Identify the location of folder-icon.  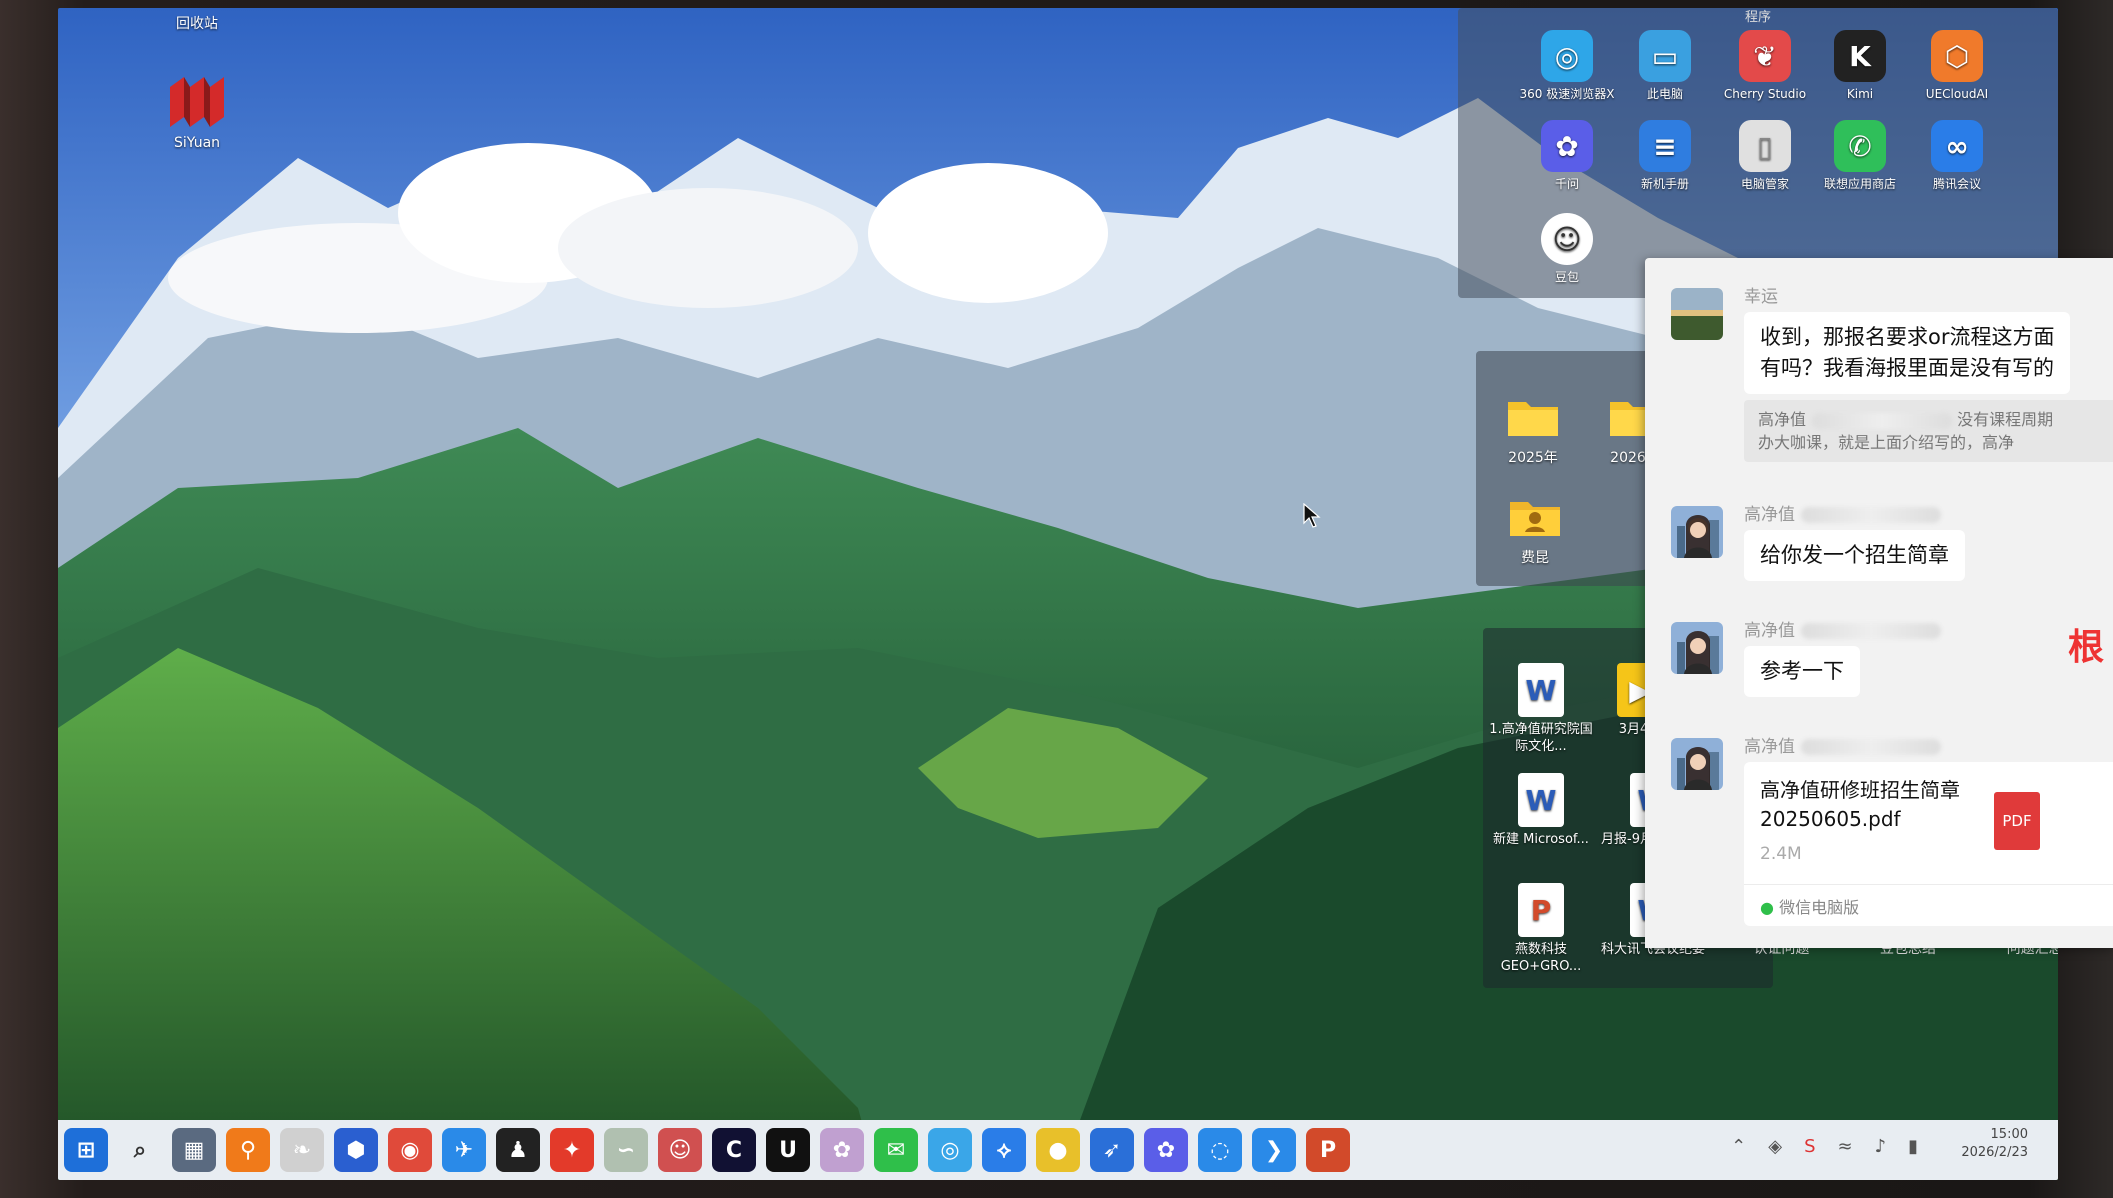
(1533, 417).